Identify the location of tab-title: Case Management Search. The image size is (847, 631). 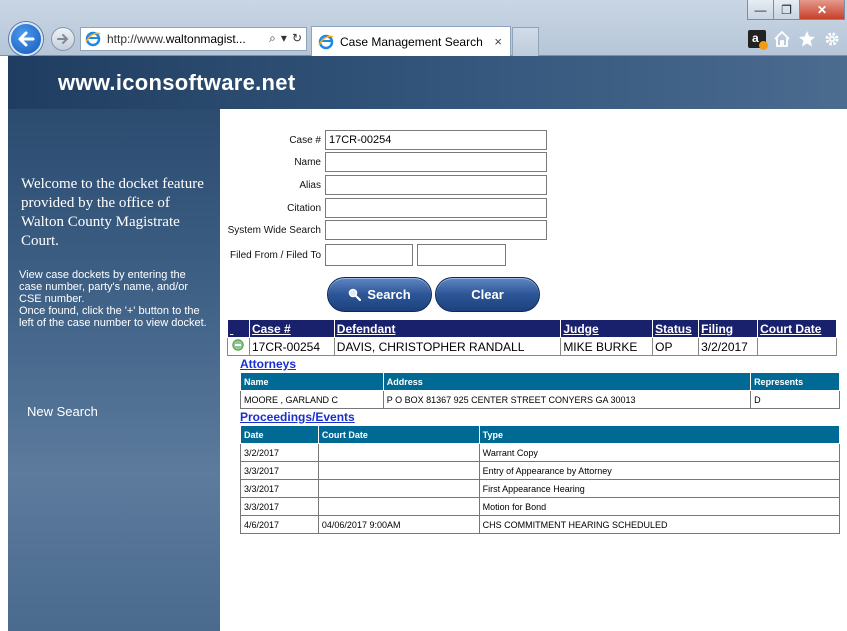
(411, 41).